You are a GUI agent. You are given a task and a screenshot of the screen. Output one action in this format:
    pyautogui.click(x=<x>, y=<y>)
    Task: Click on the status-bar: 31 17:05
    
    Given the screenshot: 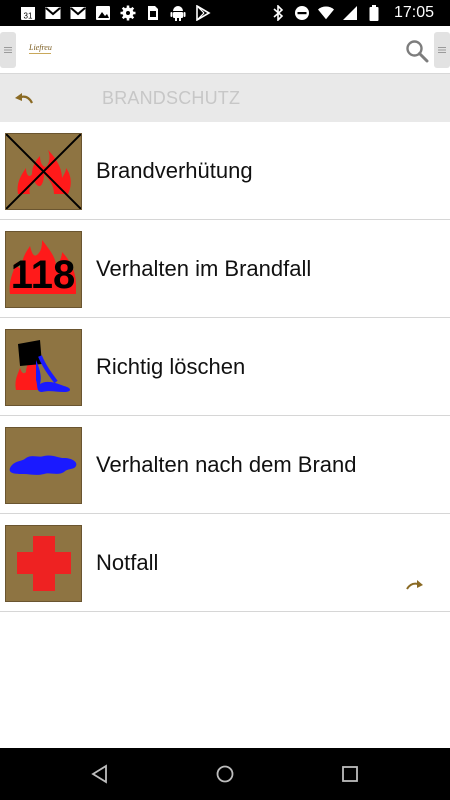 What is the action you would take?
    pyautogui.click(x=225, y=13)
    